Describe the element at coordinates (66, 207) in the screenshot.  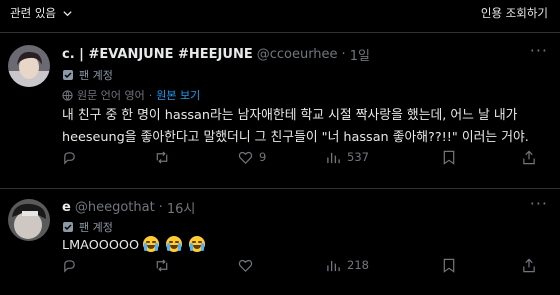
I see `display-name: e` at that location.